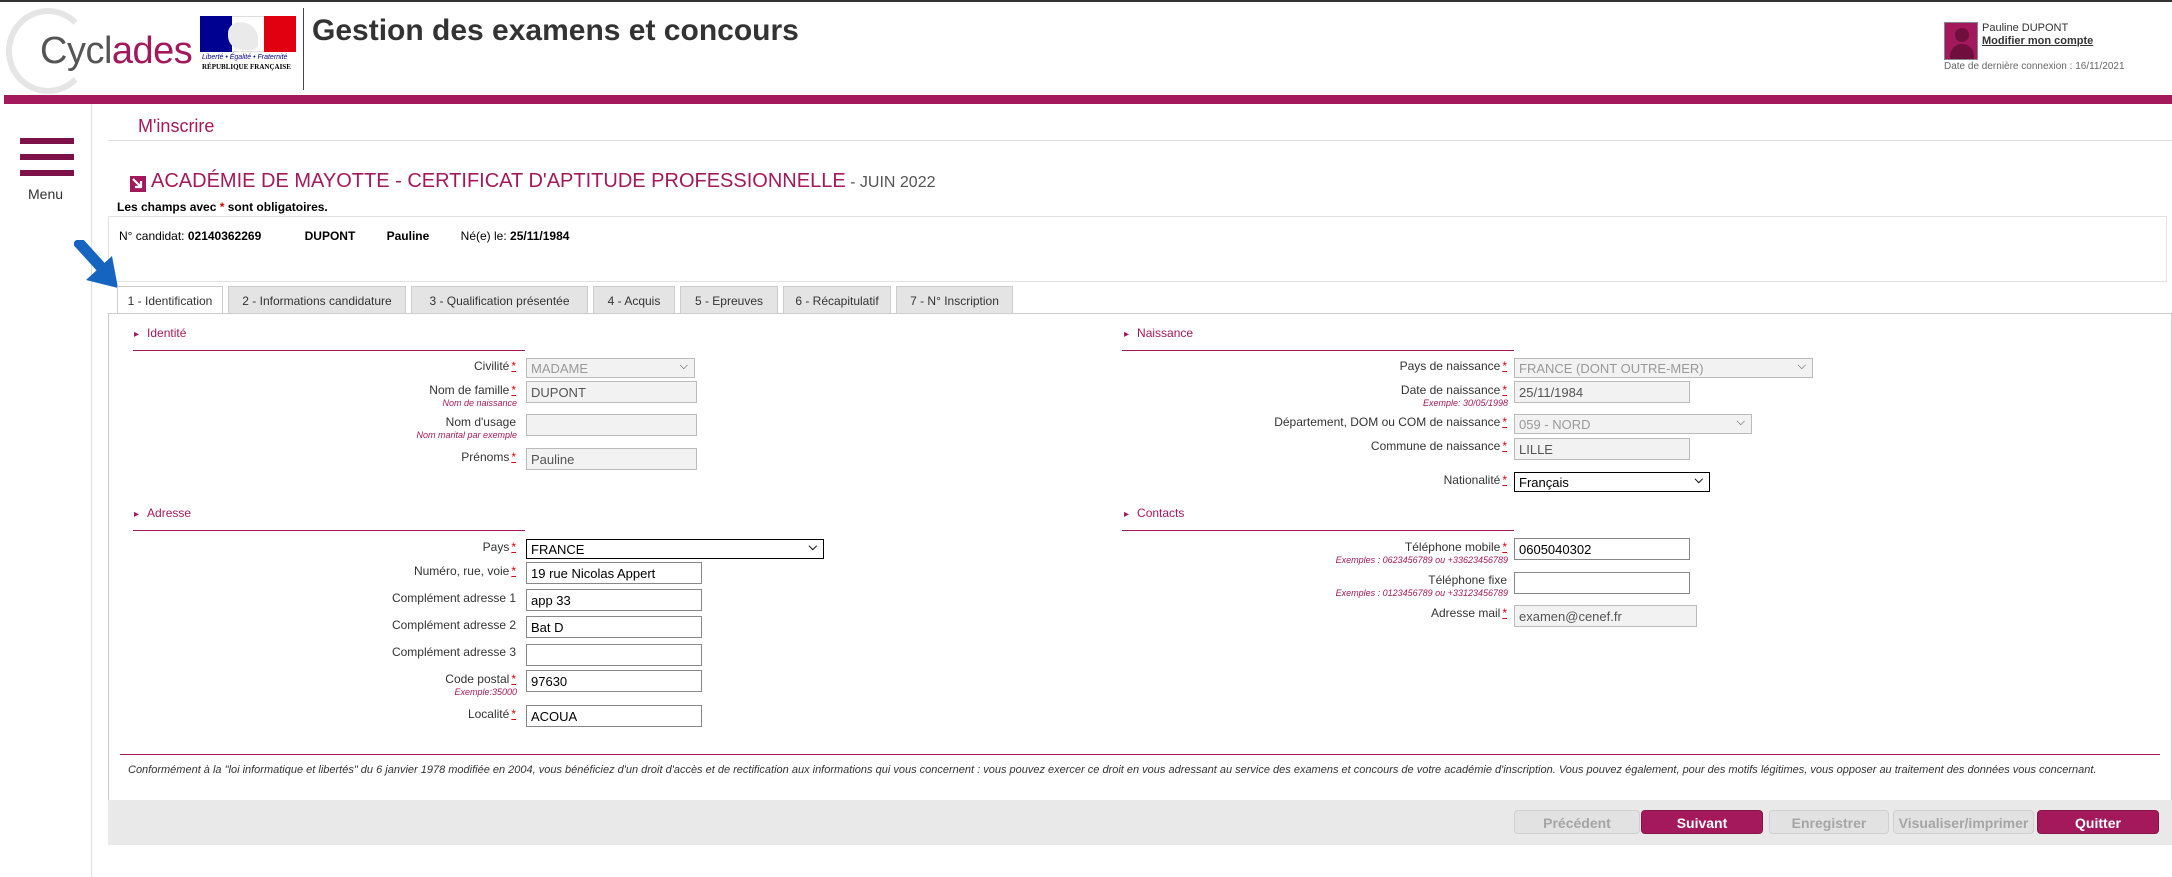 The width and height of the screenshot is (2172, 877). What do you see at coordinates (453, 652) in the screenshot?
I see `complement3-label: Complément adresse 3` at bounding box center [453, 652].